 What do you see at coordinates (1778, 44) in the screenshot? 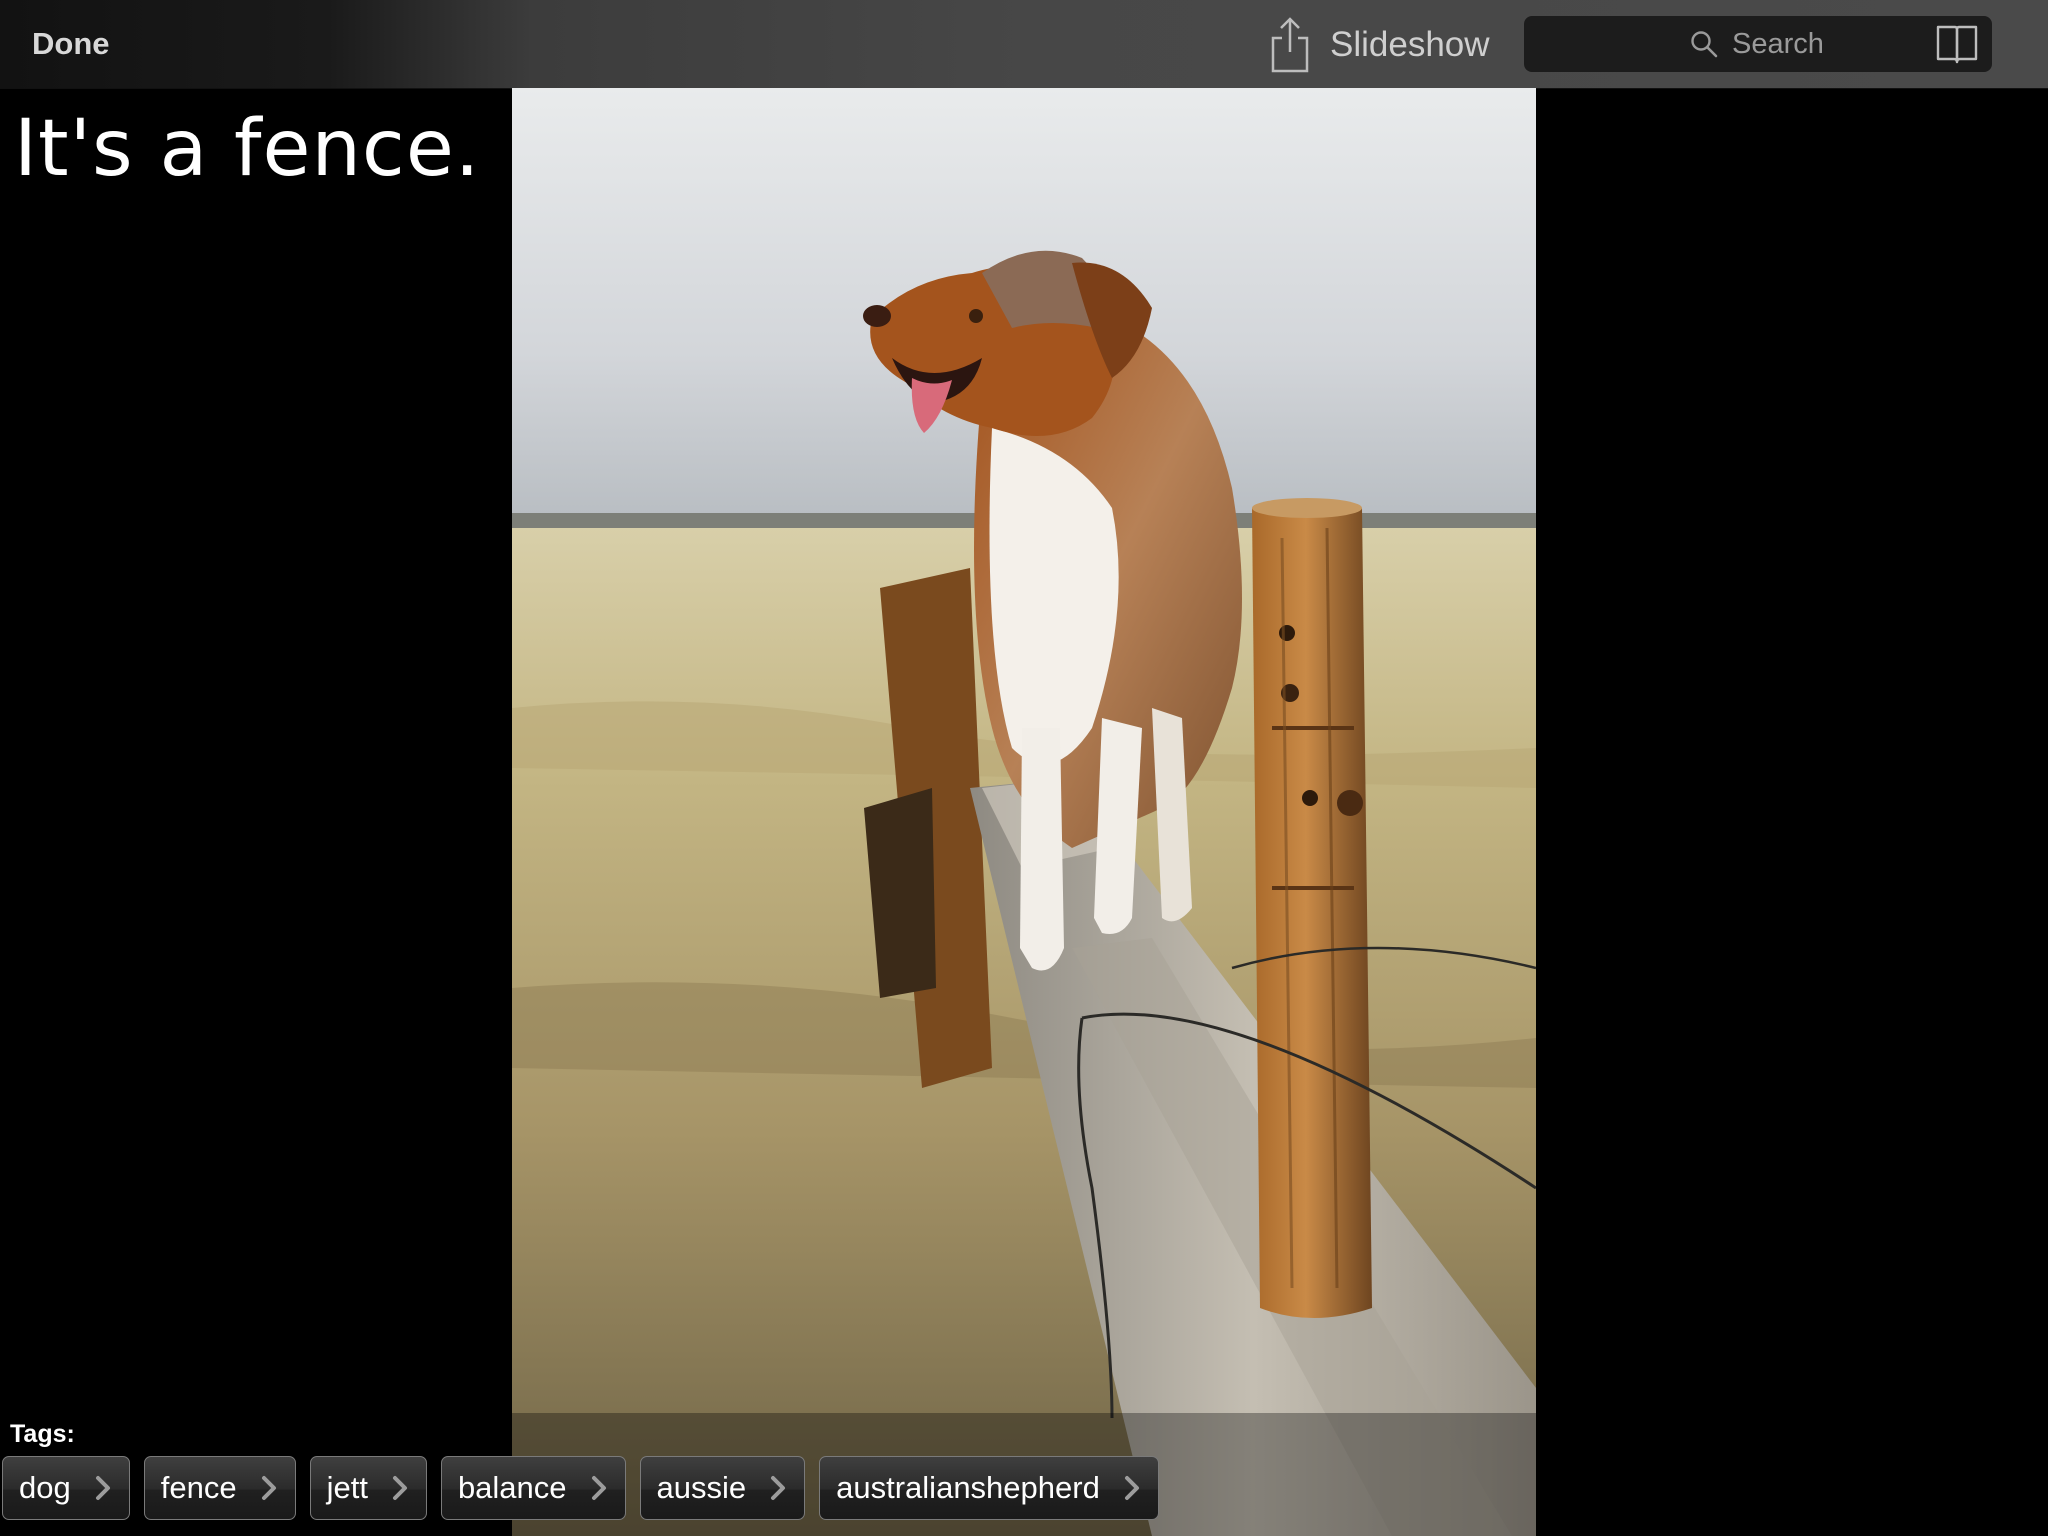
I see `search-placeholder: Search` at bounding box center [1778, 44].